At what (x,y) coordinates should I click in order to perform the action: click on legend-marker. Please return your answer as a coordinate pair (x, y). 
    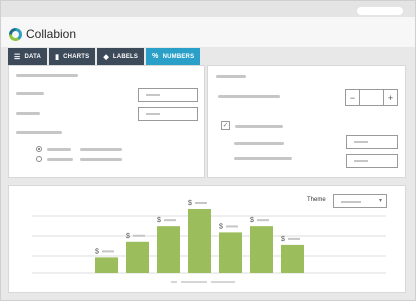
    Looking at the image, I should click on (174, 282).